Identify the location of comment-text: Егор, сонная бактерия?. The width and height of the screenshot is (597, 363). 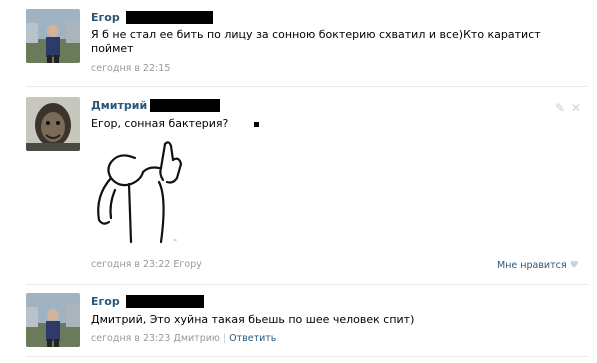
(160, 123).